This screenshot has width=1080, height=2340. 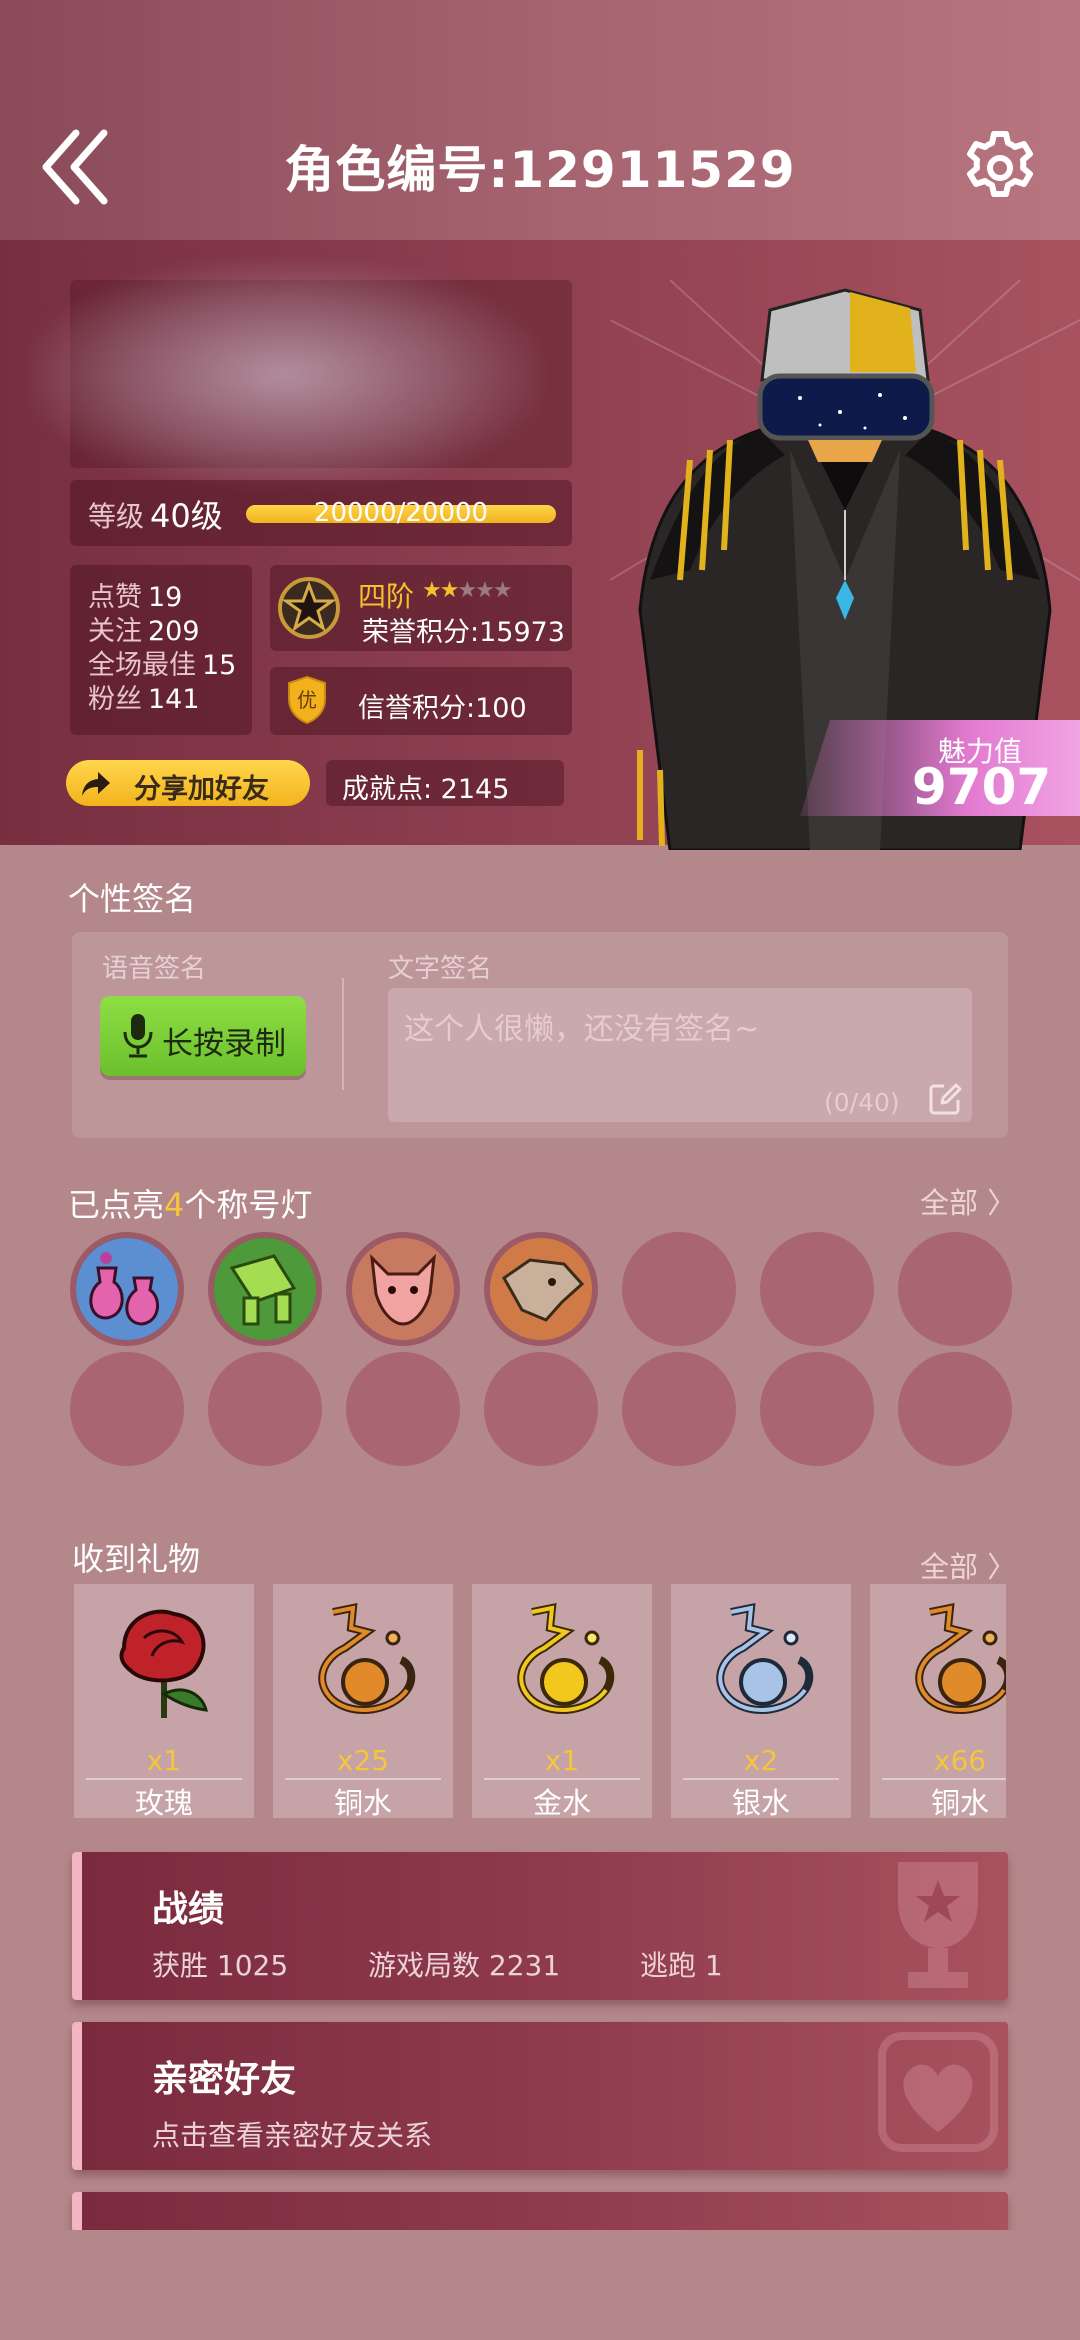 What do you see at coordinates (540, 2096) in the screenshot?
I see `close-friends-card: 亲密好友 点击查看亲密好友关系` at bounding box center [540, 2096].